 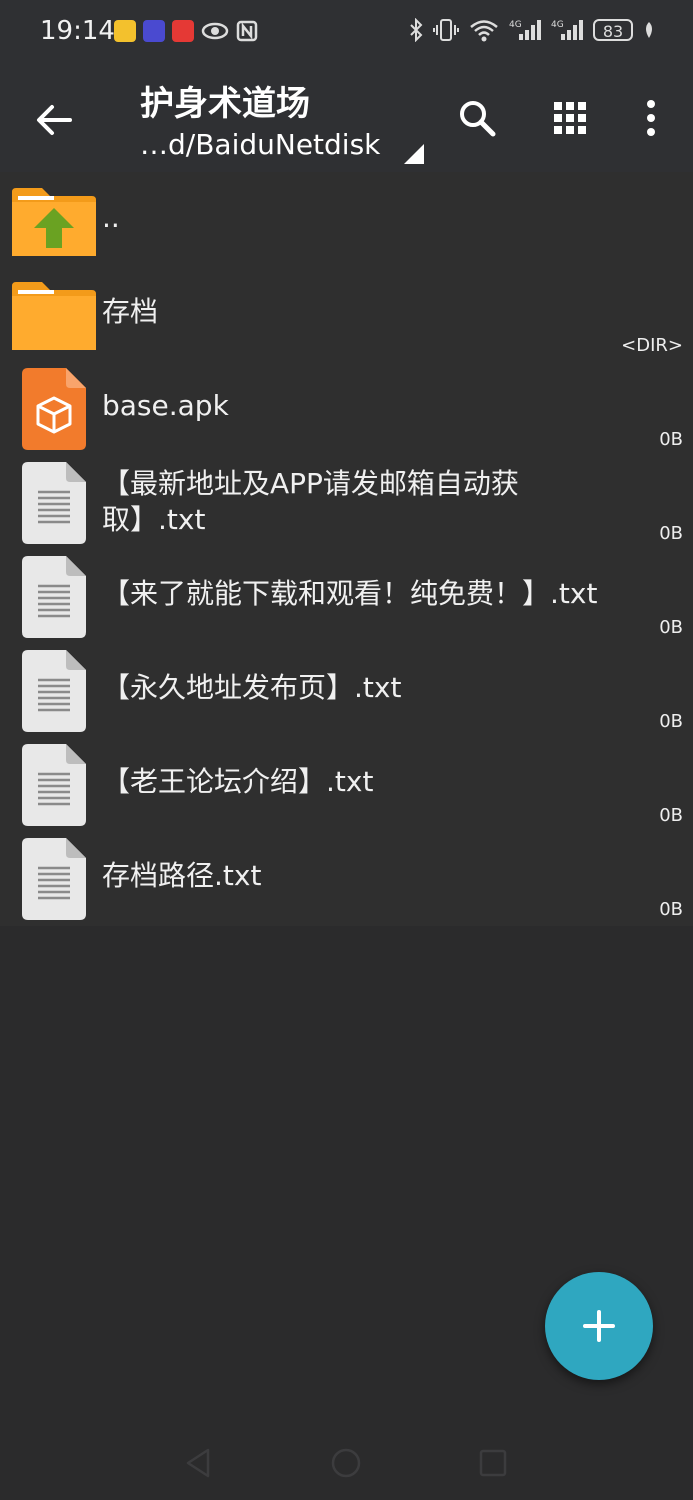 I want to click on file-name: 存档, so click(x=130, y=311).